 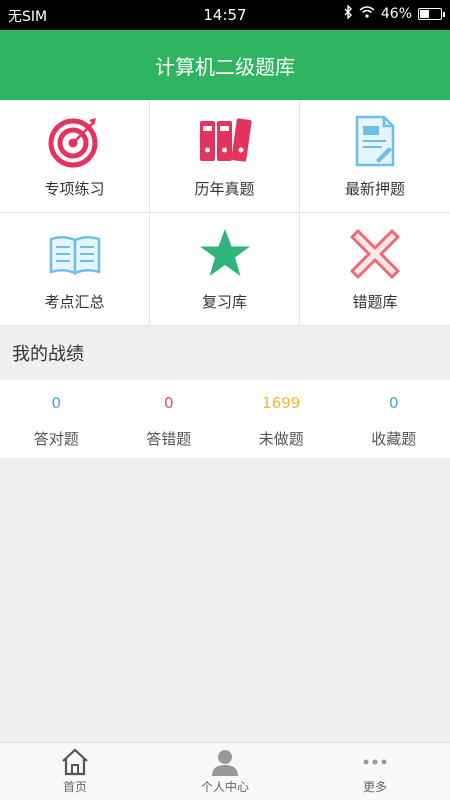 I want to click on open-book-icon, so click(x=75, y=254).